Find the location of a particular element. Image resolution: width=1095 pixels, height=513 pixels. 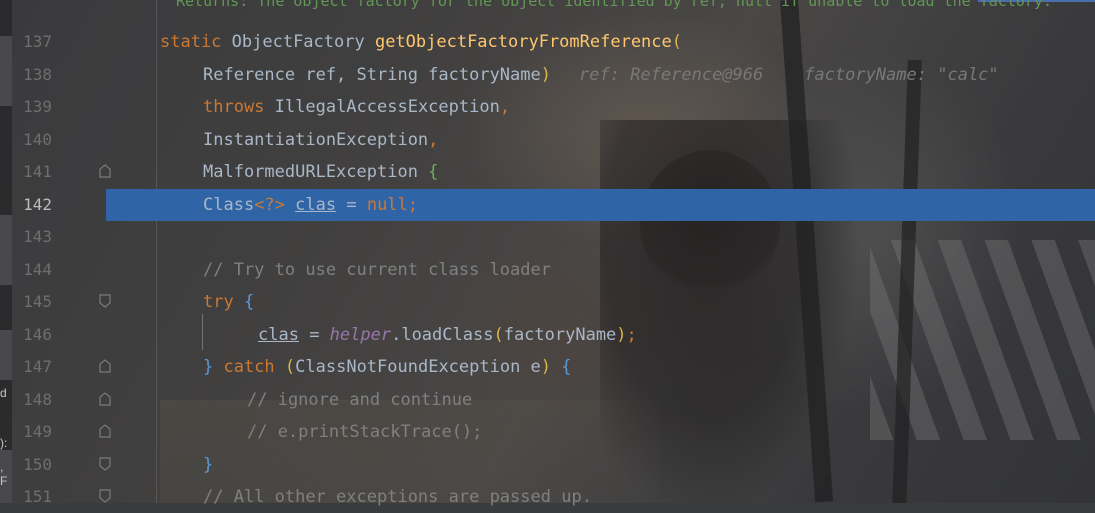

code-token: getObjectFactoryFromReference is located at coordinates (523, 42).